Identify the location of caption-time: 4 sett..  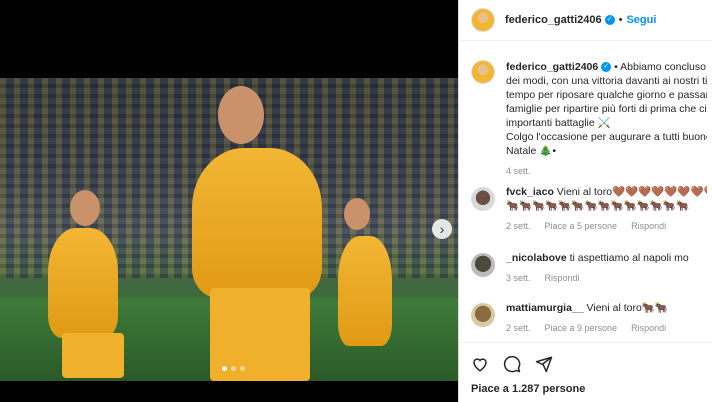
(518, 171).